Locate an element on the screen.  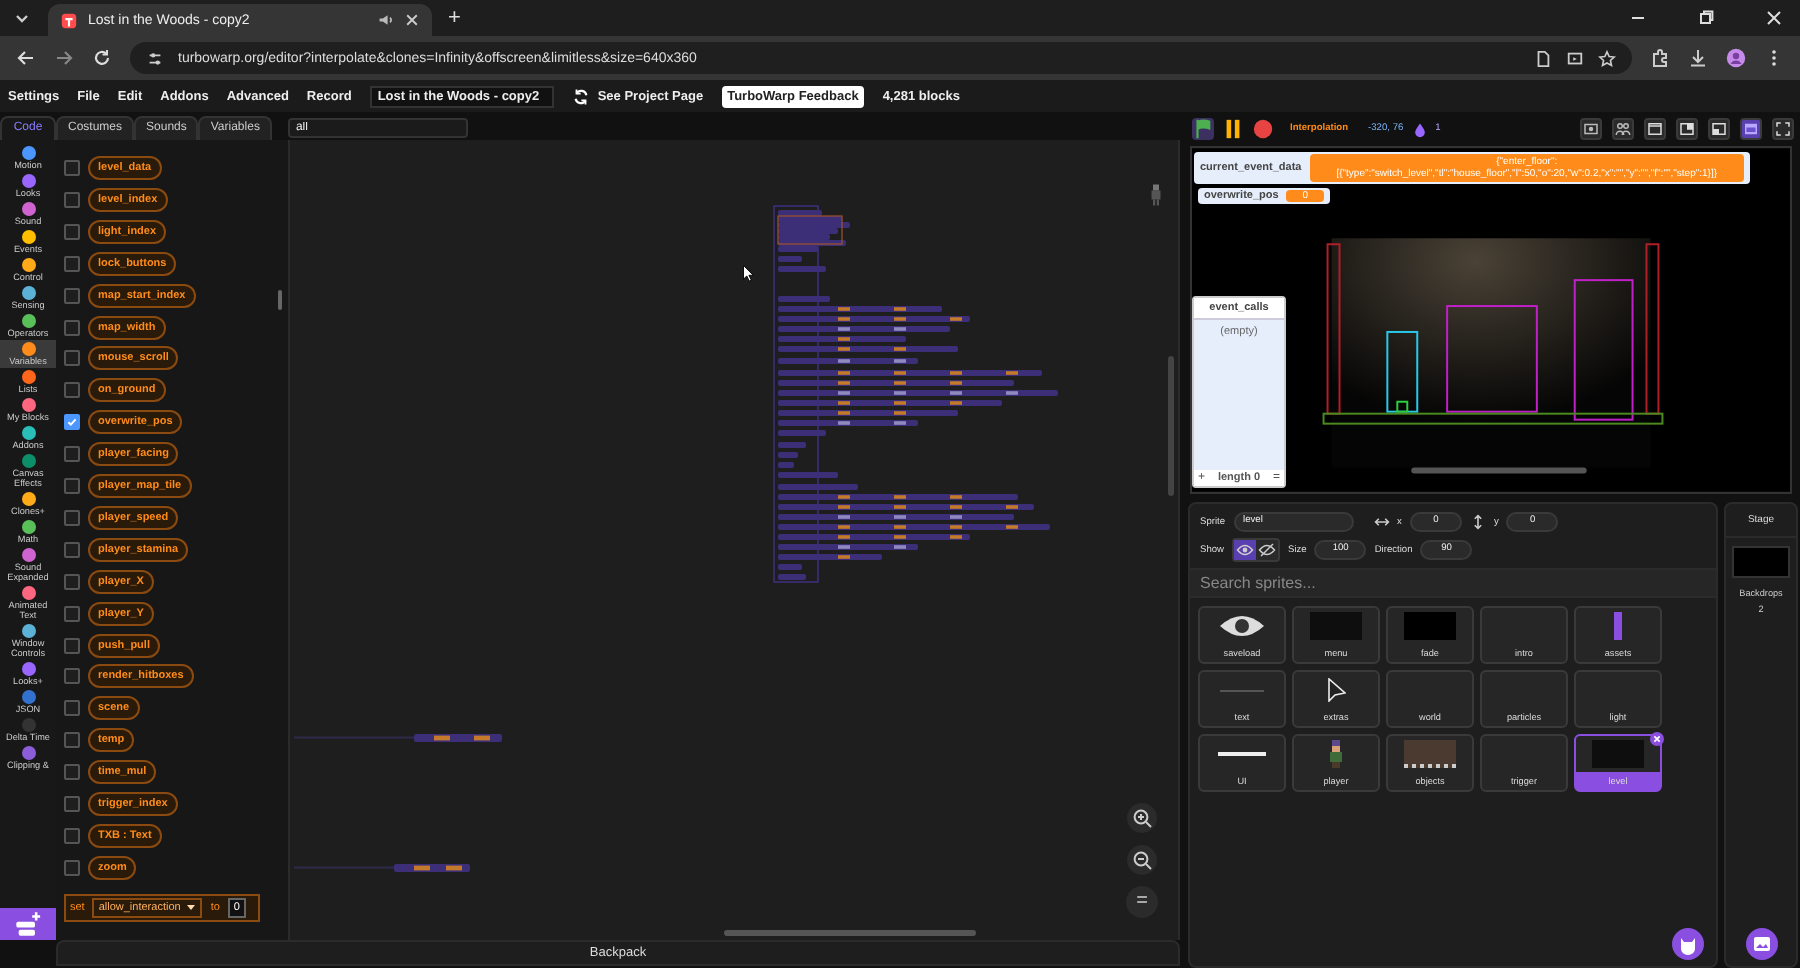
add-extension-button is located at coordinates (28, 924).